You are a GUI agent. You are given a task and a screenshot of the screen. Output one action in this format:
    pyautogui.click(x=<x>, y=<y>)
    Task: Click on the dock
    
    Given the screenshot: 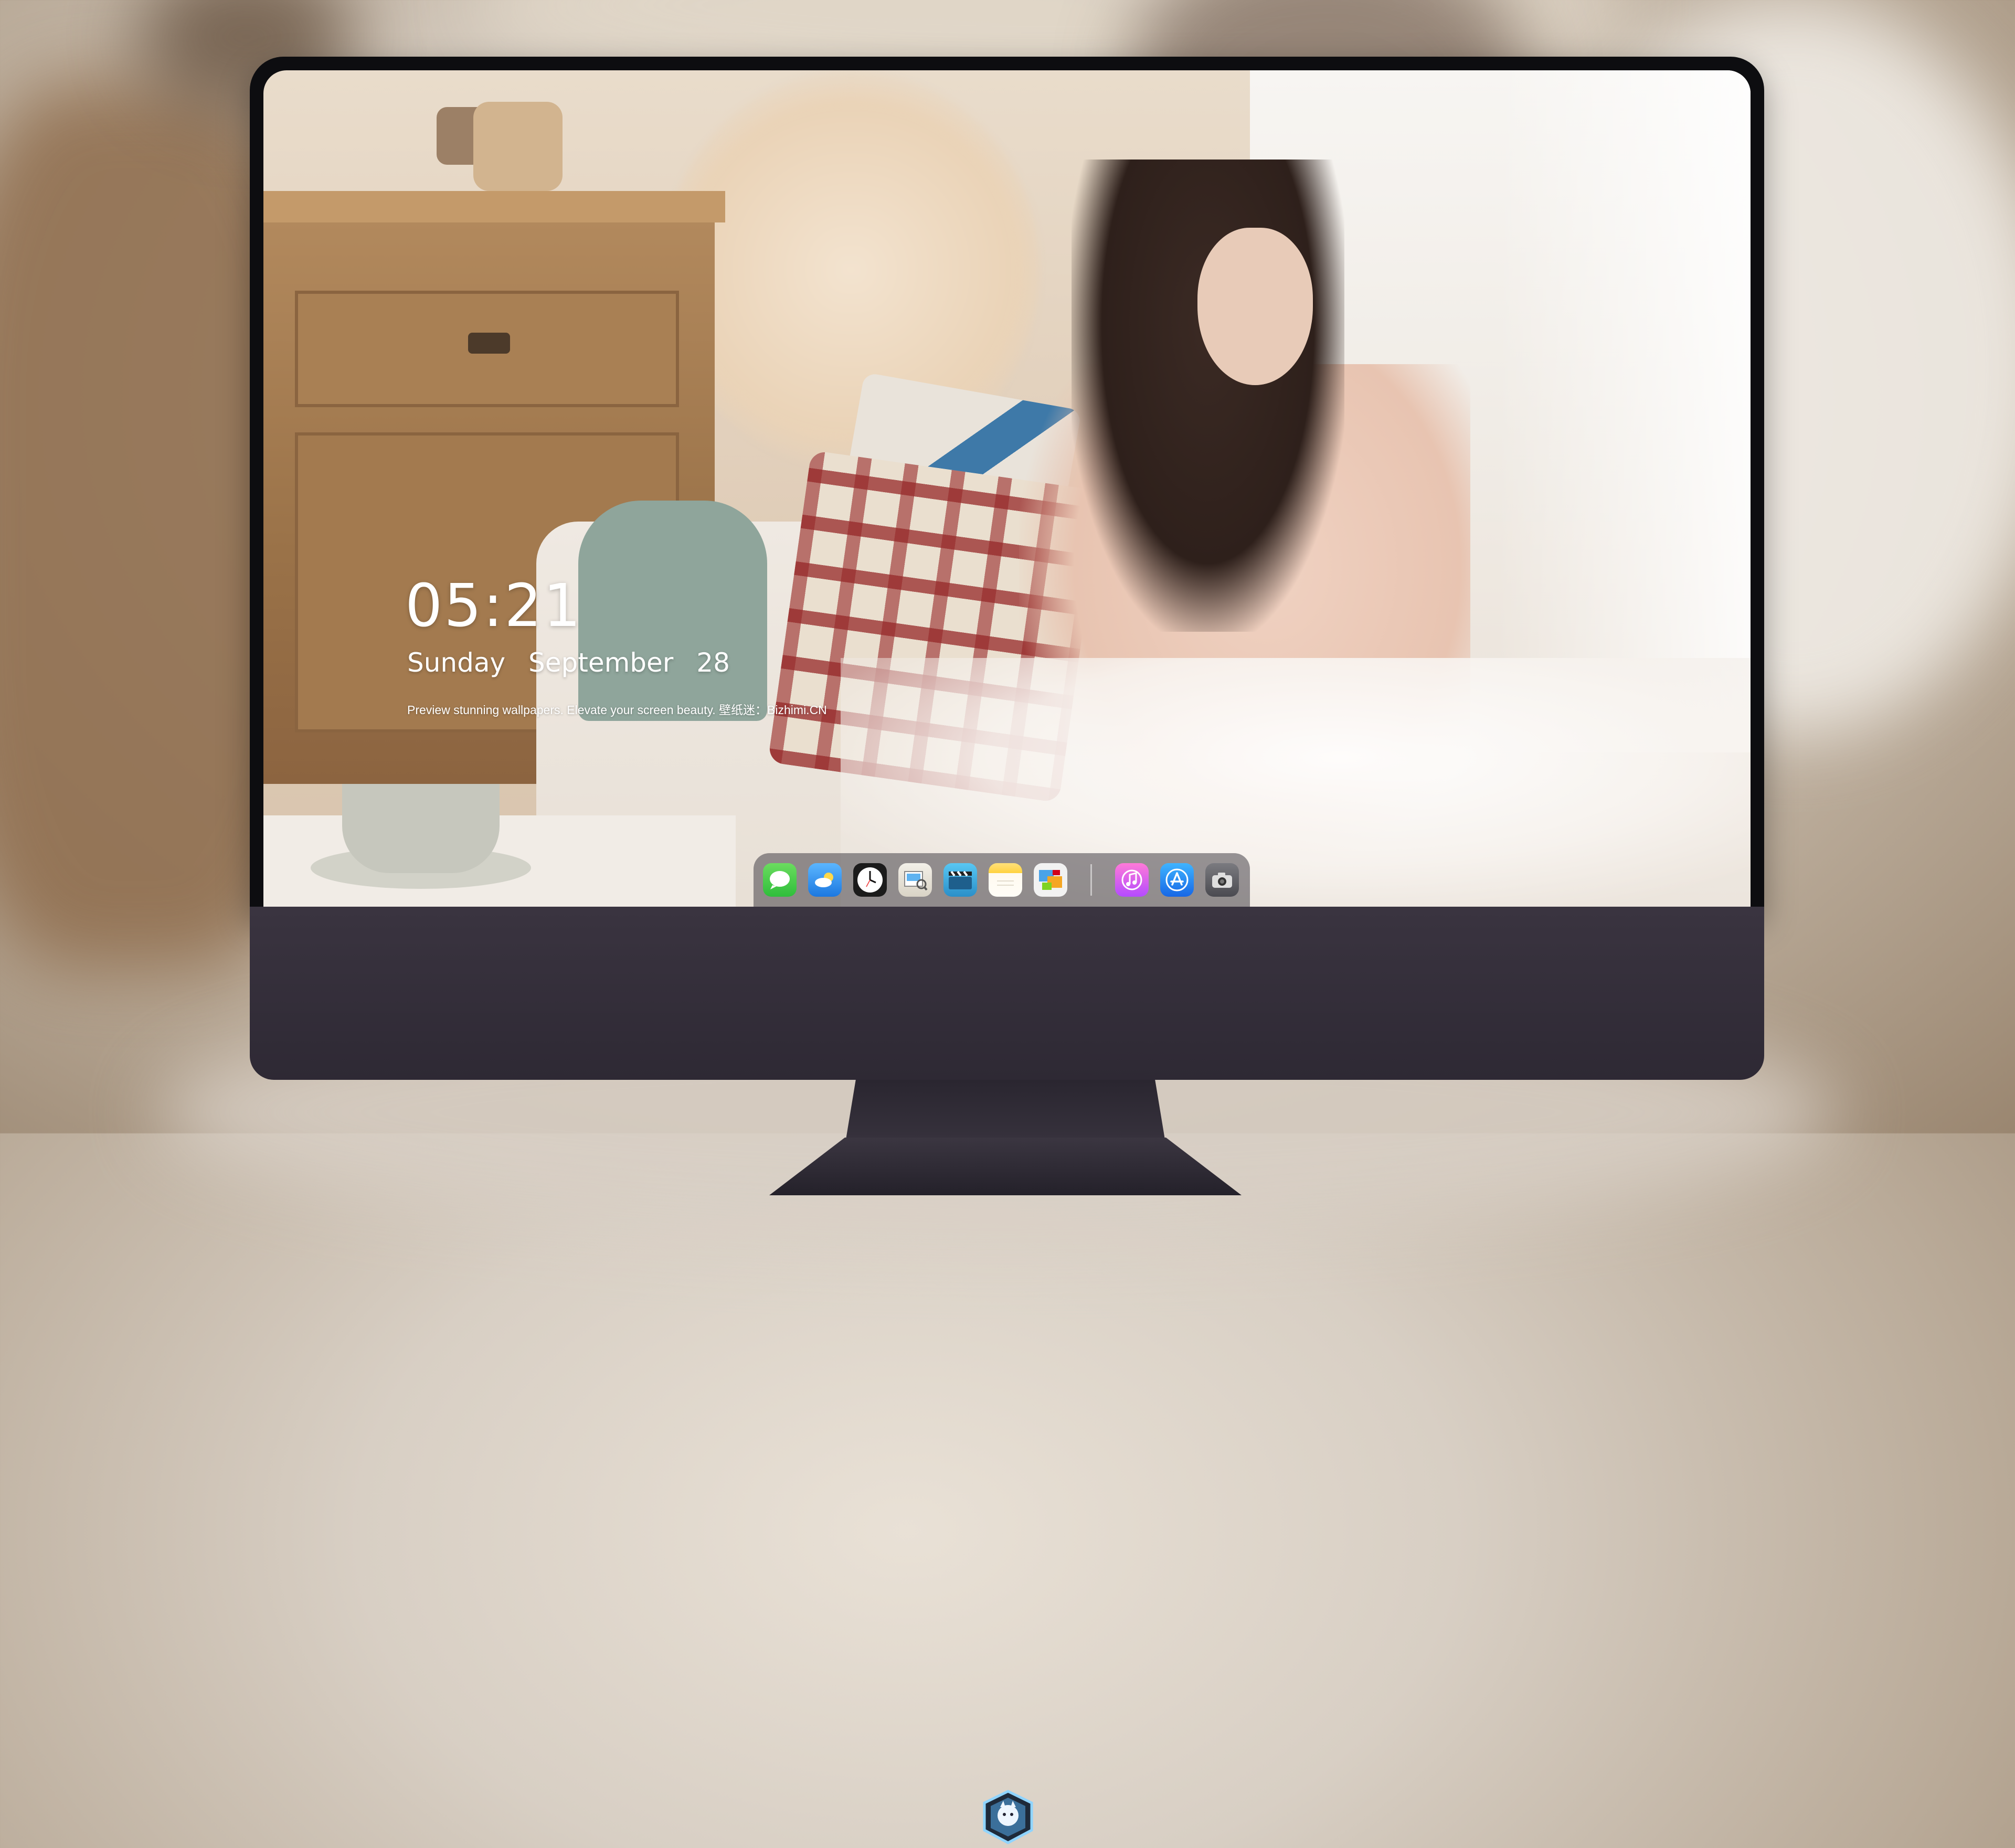 What is the action you would take?
    pyautogui.click(x=1002, y=880)
    